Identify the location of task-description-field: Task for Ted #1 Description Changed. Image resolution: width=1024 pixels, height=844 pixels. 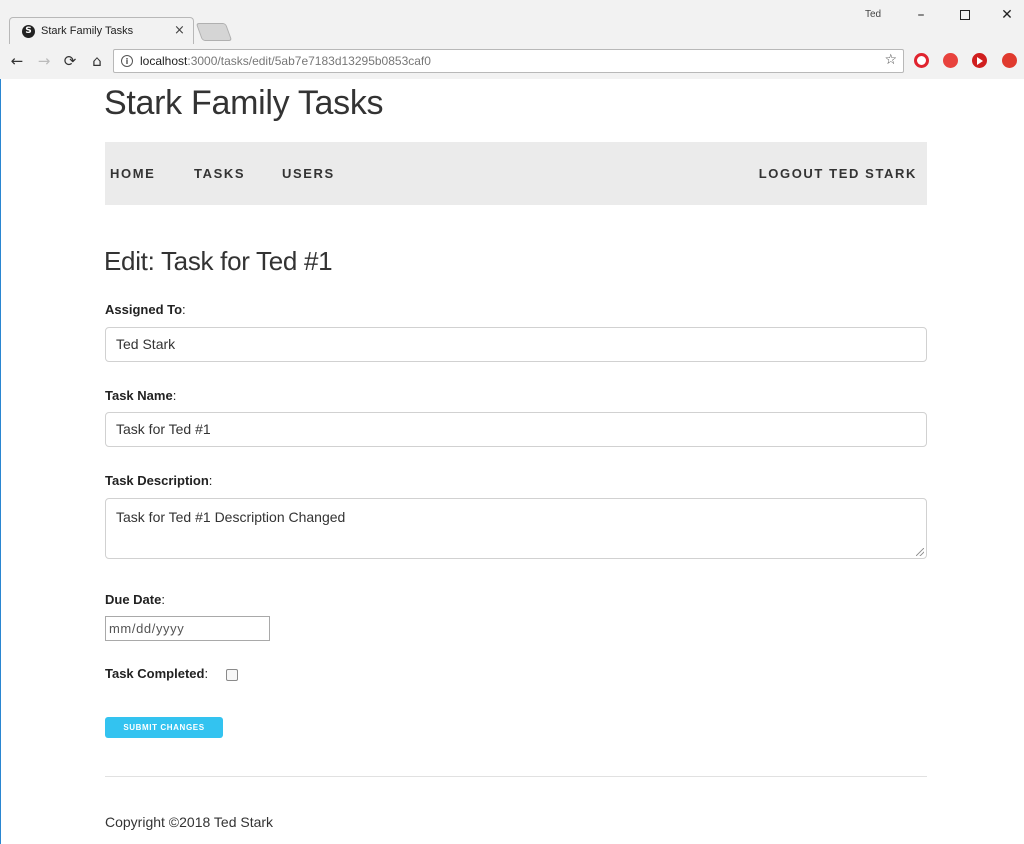
(516, 528).